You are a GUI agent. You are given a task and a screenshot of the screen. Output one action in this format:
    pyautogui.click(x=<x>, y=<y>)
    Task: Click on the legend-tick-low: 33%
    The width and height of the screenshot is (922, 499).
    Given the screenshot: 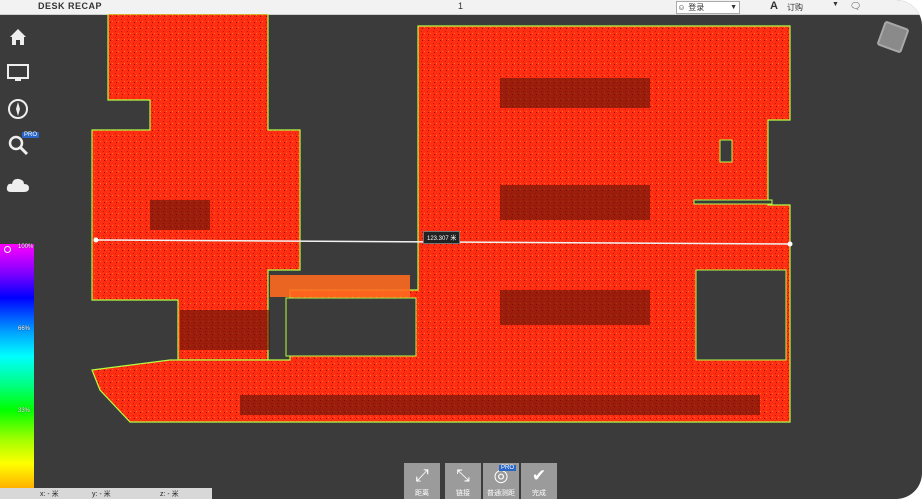 What is the action you would take?
    pyautogui.click(x=24, y=411)
    